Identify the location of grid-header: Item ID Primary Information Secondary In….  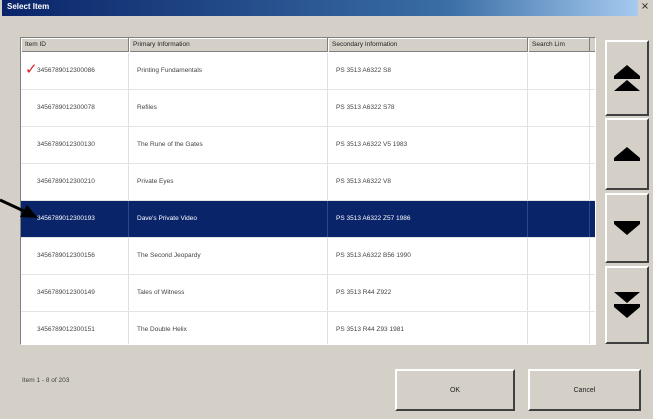
(308, 45).